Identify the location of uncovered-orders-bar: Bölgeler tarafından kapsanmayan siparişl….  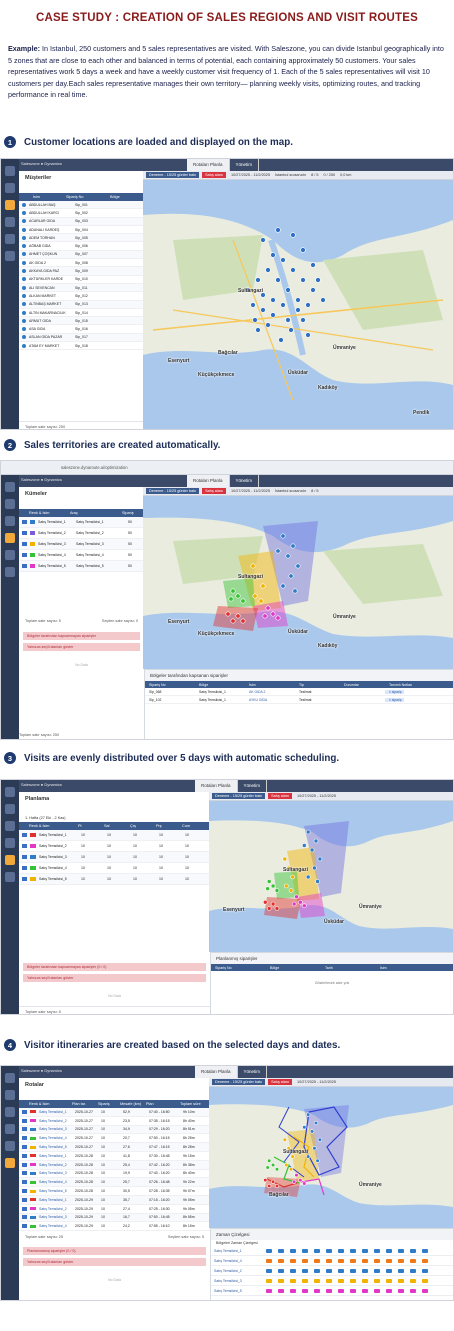
(81, 636).